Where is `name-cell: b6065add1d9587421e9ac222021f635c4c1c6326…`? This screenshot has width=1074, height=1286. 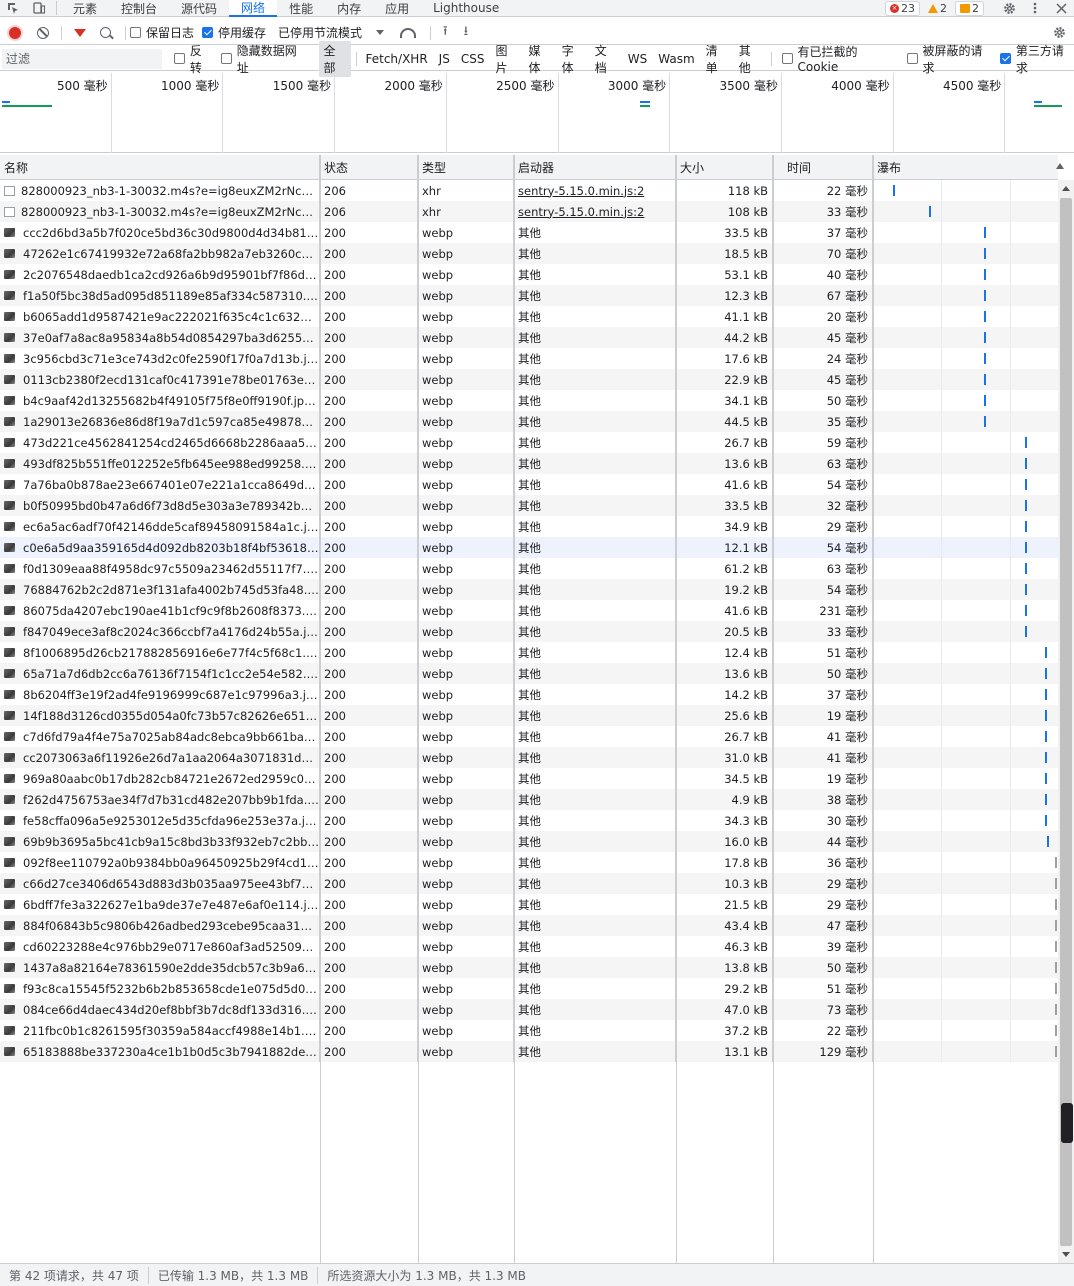 name-cell: b6065add1d9587421e9ac222021f635c4c1c6326… is located at coordinates (160, 316).